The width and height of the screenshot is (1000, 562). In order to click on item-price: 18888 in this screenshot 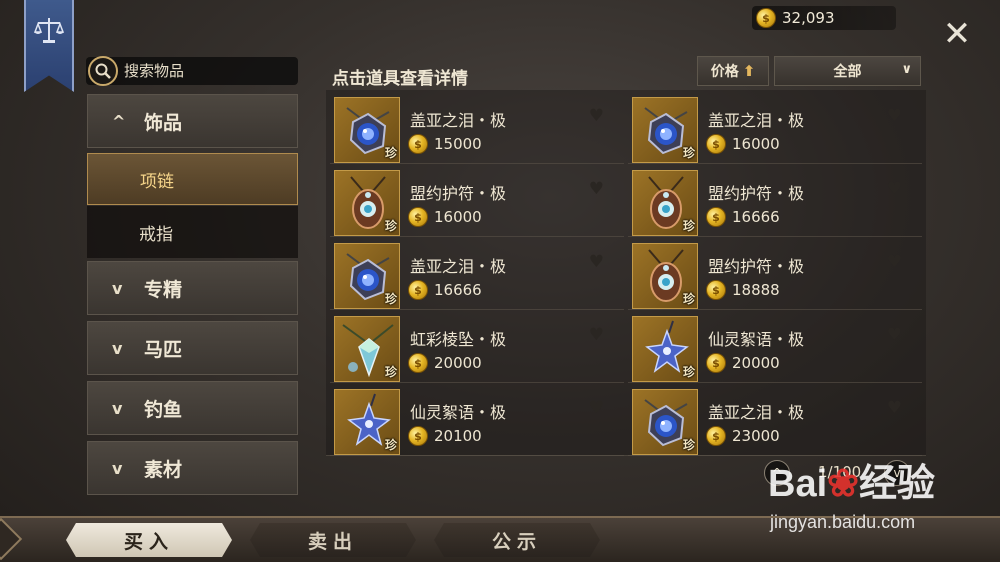, I will do `click(756, 290)`.